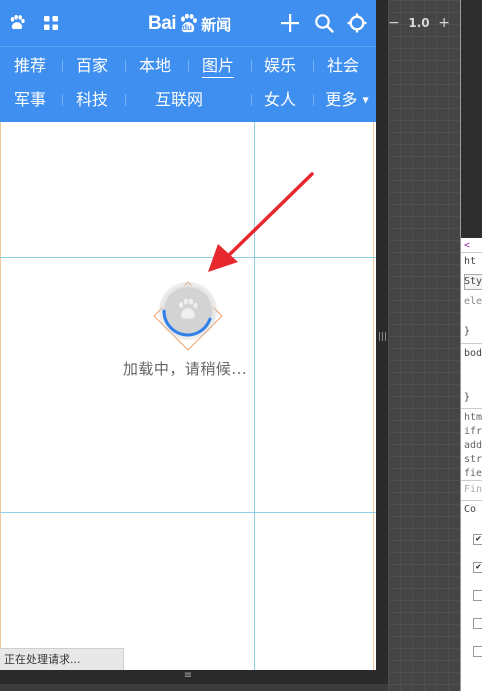  I want to click on devtools-rule: ele, so click(473, 301).